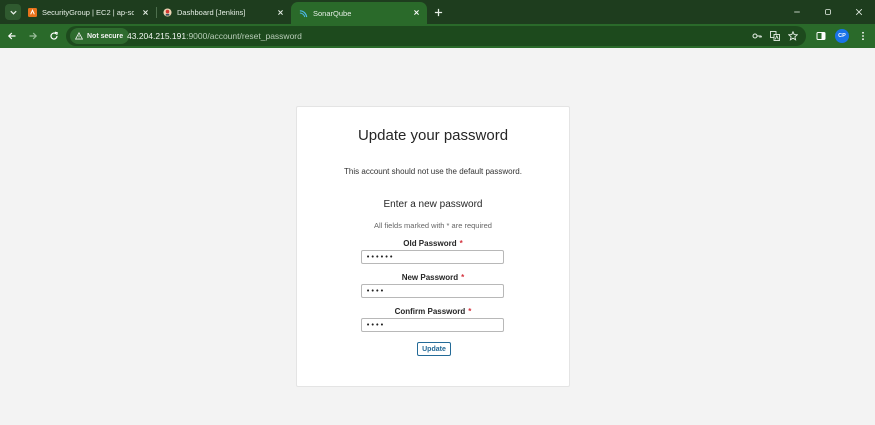 The image size is (875, 425). What do you see at coordinates (359, 13) in the screenshot?
I see `tab-sonarqube: SonarQube` at bounding box center [359, 13].